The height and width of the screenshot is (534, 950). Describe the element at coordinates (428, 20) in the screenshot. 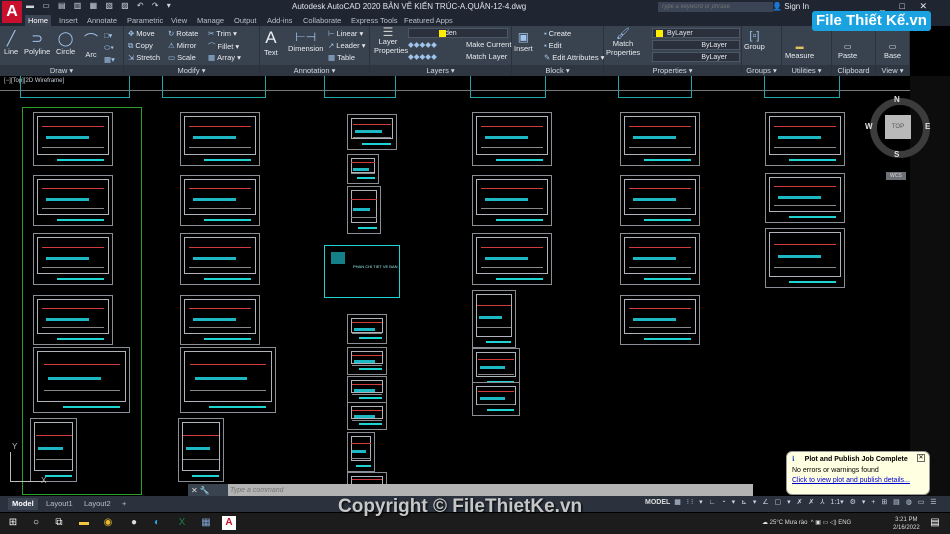

I see `tab-featured-apps: Featured Apps` at that location.